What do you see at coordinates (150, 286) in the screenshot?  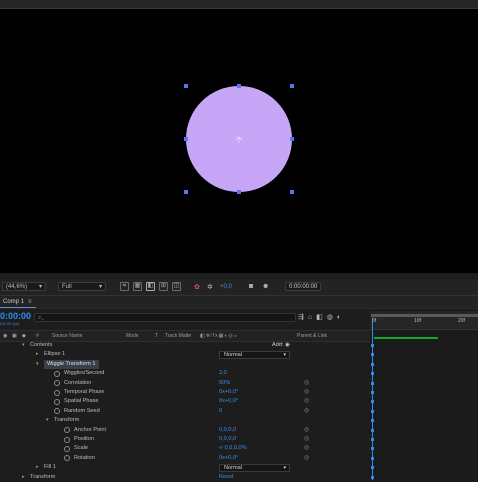 I see `mask-visibility-icon: ◧` at bounding box center [150, 286].